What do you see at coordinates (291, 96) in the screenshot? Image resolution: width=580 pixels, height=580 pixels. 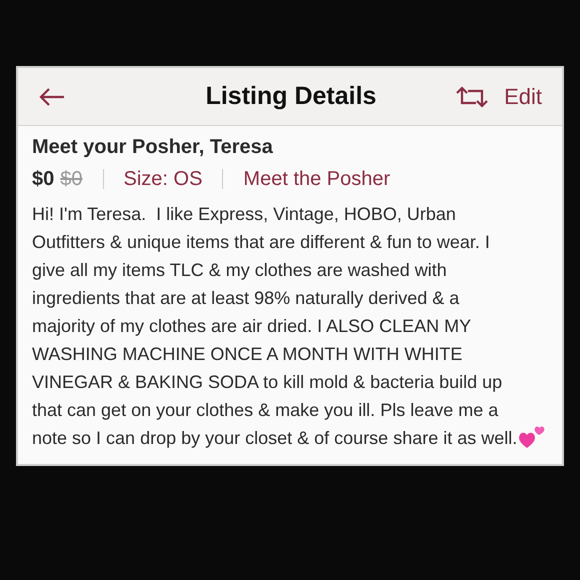 I see `page-title: Listing Details` at bounding box center [291, 96].